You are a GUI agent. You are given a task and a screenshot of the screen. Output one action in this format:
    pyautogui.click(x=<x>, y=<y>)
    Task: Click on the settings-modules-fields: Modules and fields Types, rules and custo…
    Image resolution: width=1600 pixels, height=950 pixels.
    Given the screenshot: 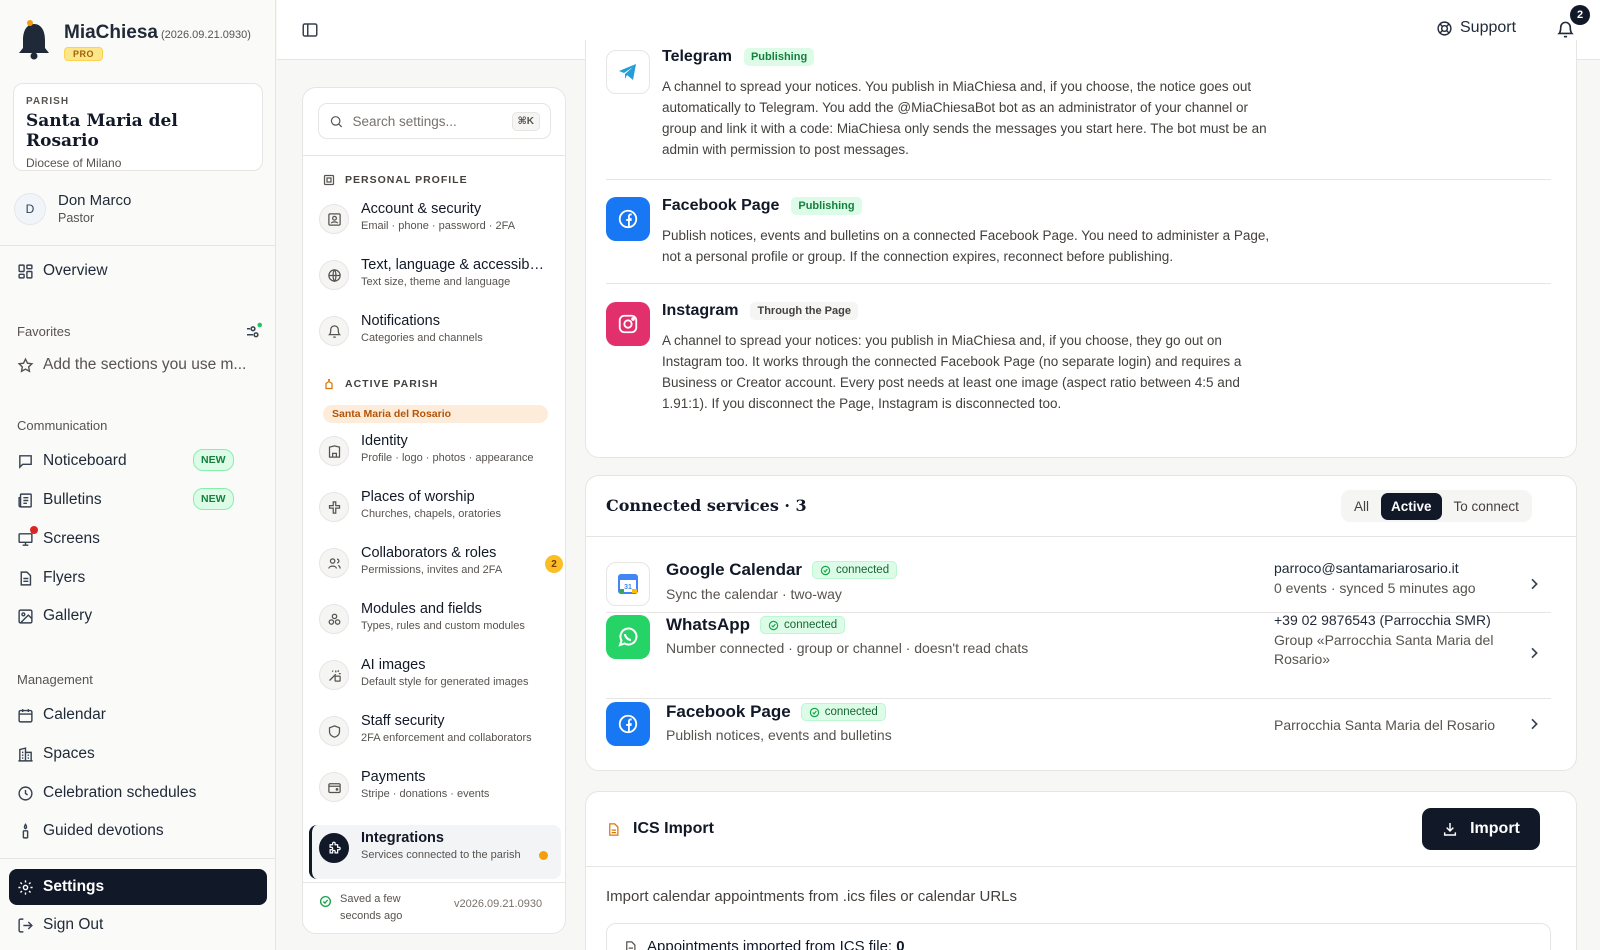 What is the action you would take?
    pyautogui.click(x=437, y=617)
    